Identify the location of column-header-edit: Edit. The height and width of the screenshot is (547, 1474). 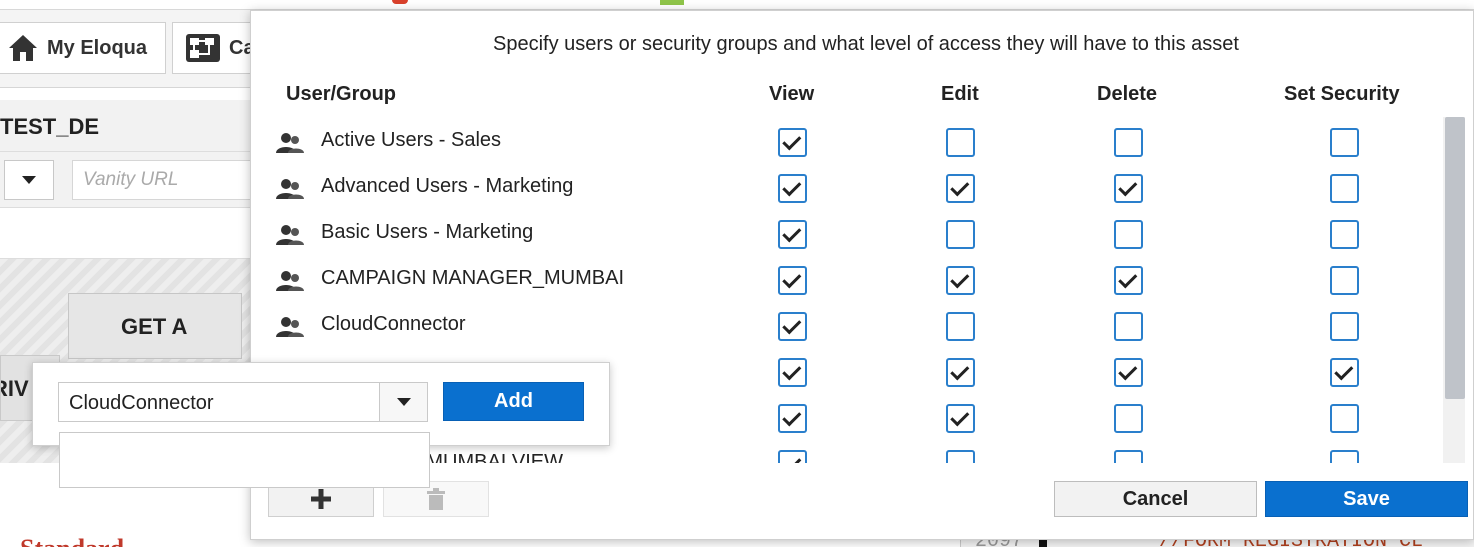
(960, 94).